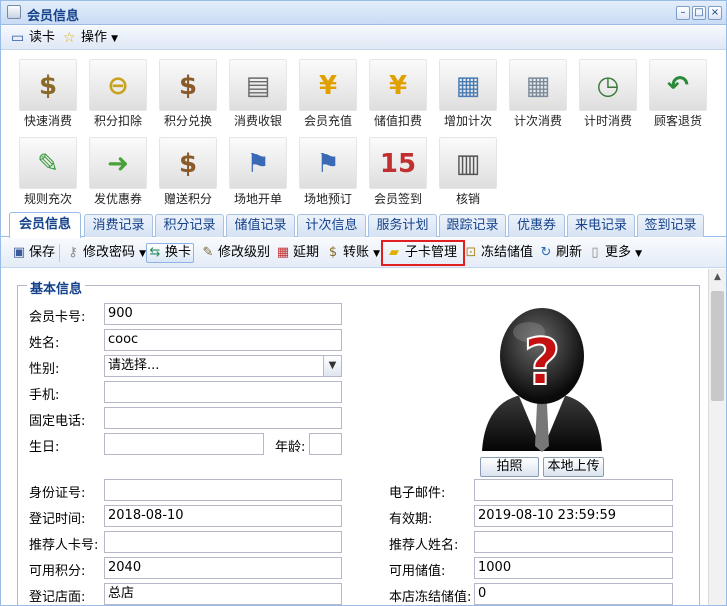 This screenshot has width=727, height=606. I want to click on id-no-field, so click(223, 490).